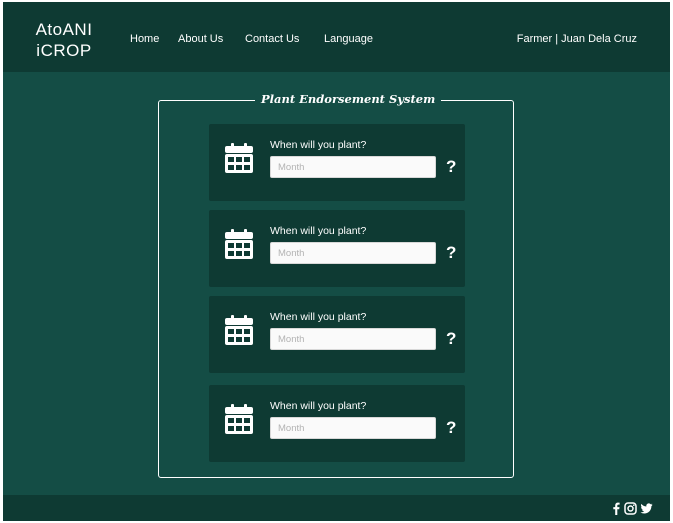 The image size is (673, 523). What do you see at coordinates (630, 508) in the screenshot?
I see `instagram-icon` at bounding box center [630, 508].